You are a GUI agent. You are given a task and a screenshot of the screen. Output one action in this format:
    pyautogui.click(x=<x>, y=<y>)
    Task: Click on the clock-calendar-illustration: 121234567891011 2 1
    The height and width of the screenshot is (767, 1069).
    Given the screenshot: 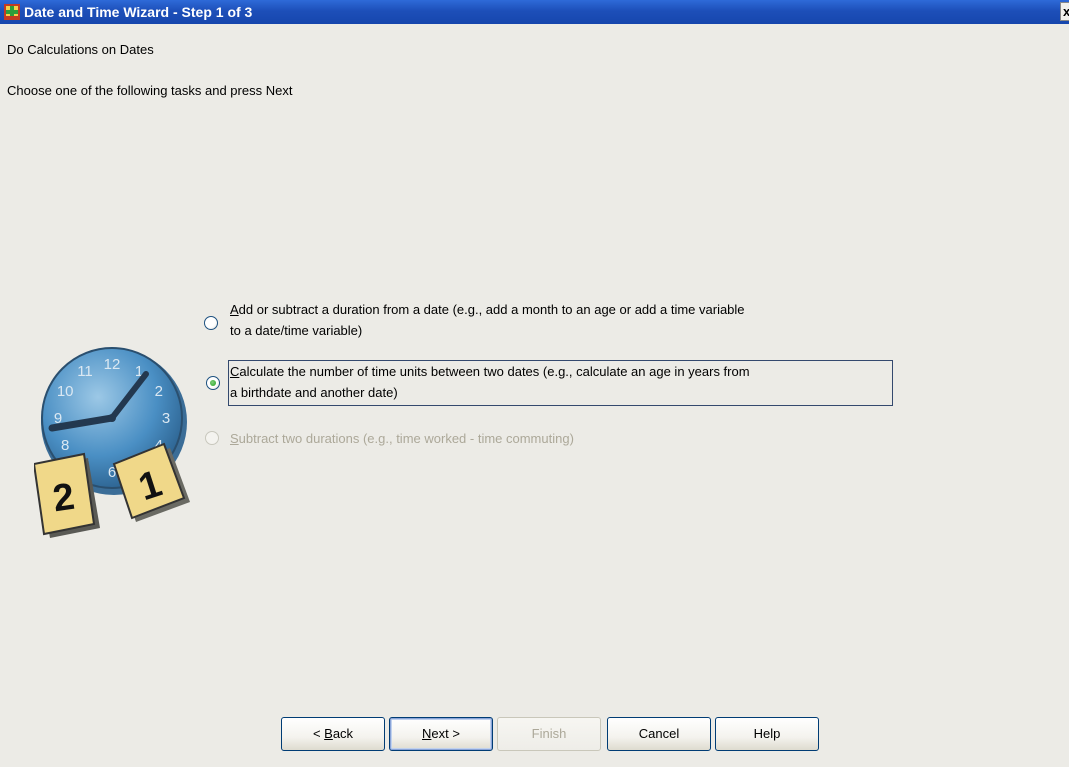 What is the action you would take?
    pyautogui.click(x=112, y=442)
    